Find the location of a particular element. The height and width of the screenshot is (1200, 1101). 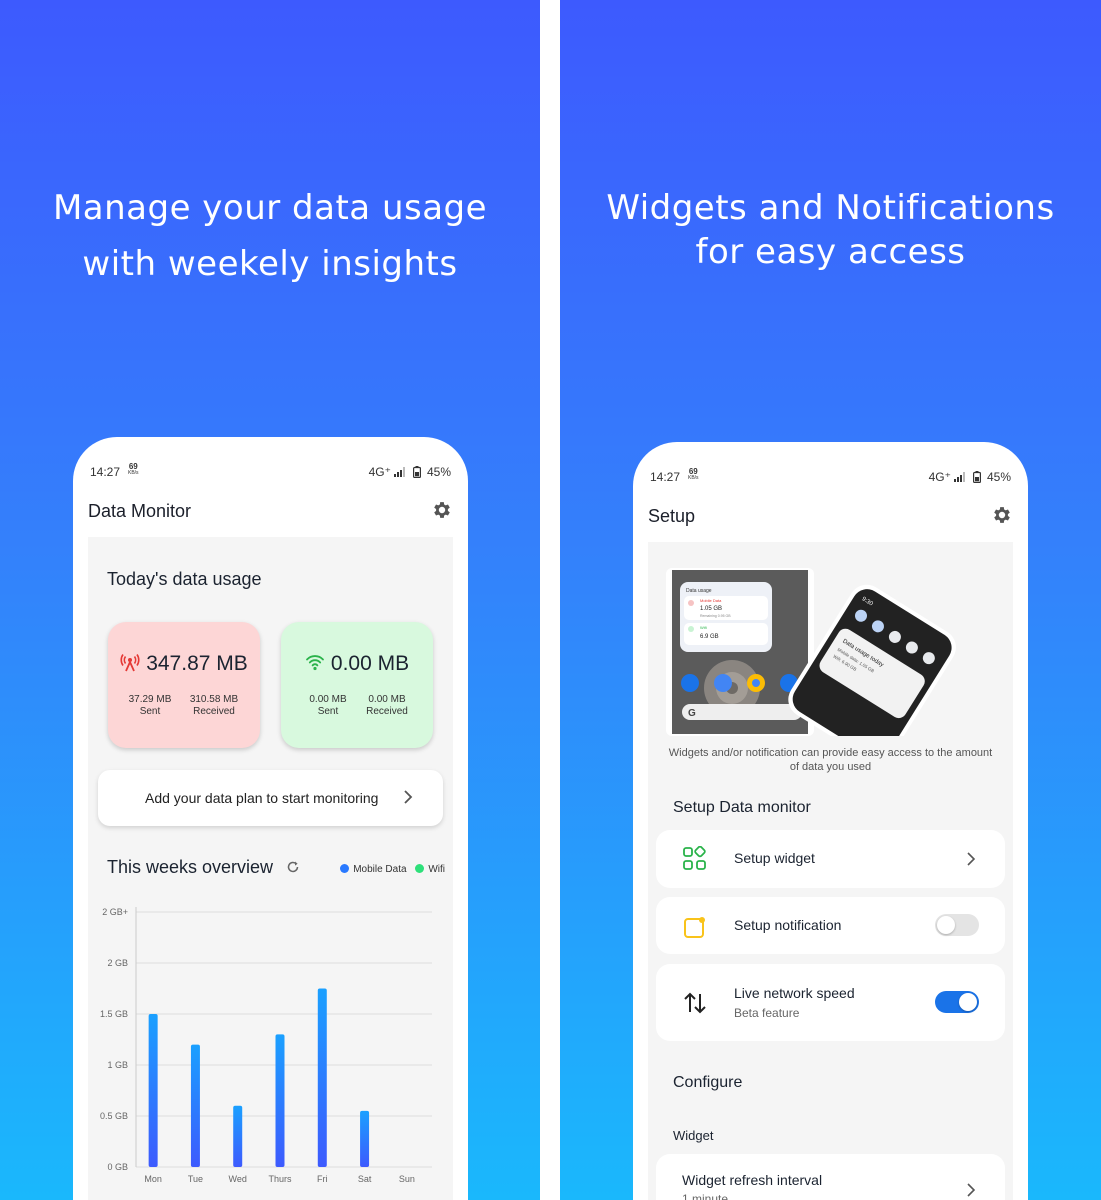

app-title: Data Monitor is located at coordinates (140, 511).